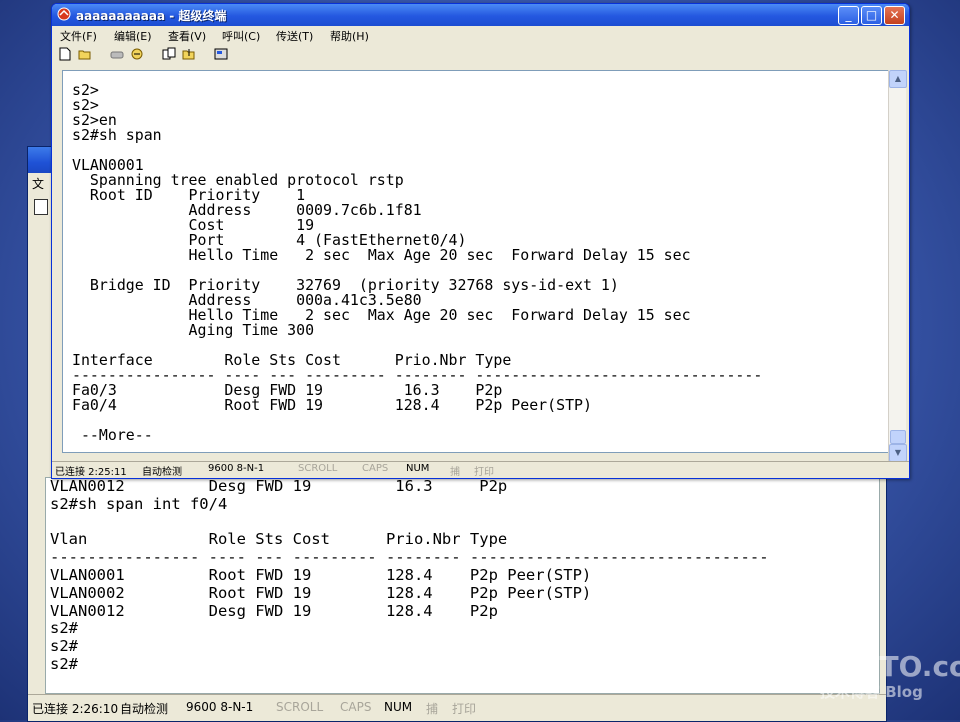  I want to click on maximize-button: □, so click(871, 15).